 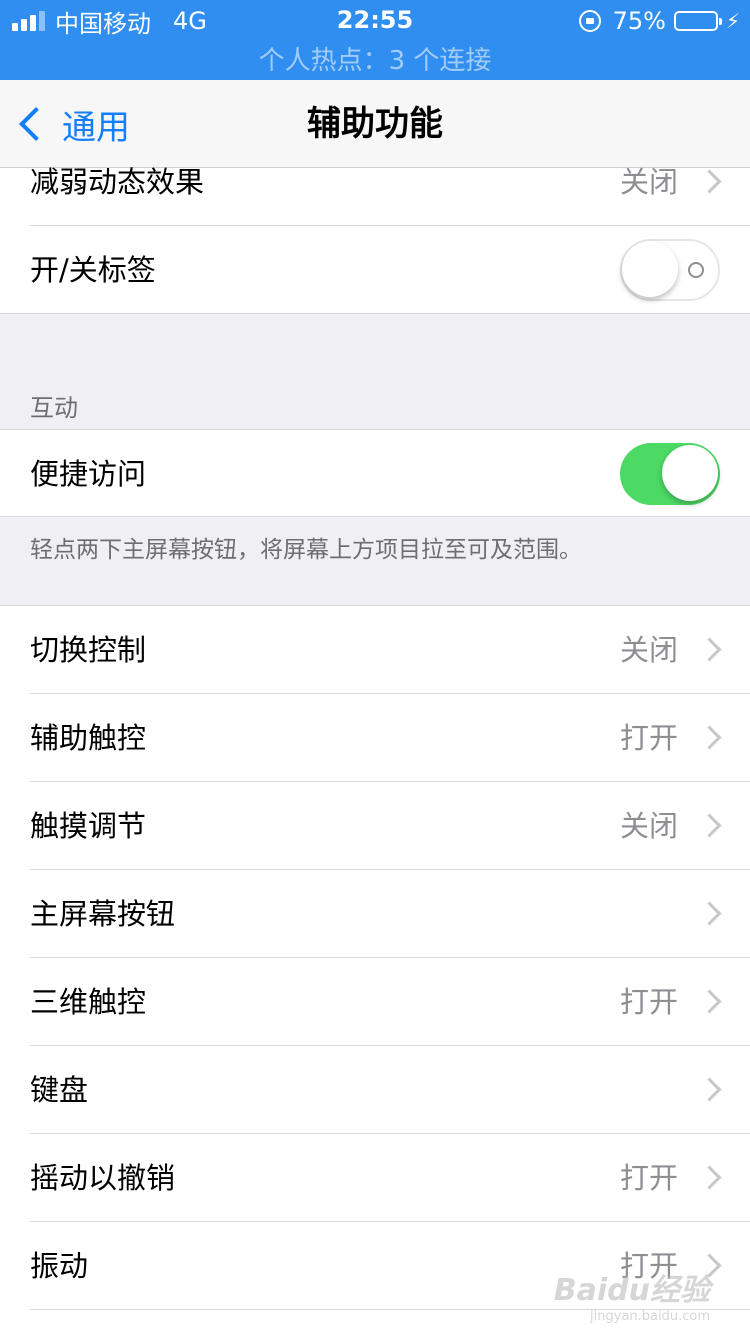 I want to click on reduce-motion-row: 减弱动态效果 关闭, so click(x=375, y=195).